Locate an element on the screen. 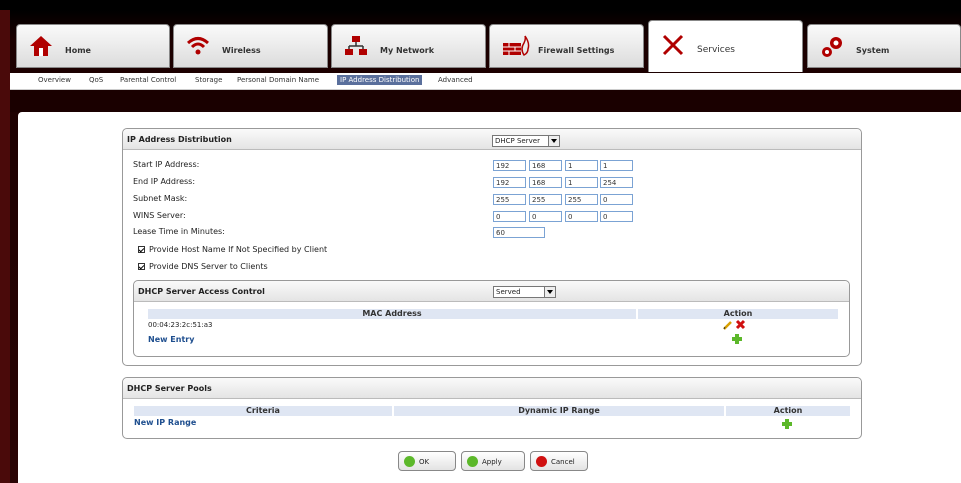 This screenshot has width=961, height=483. access-control-header: DHCP Server Access Control is located at coordinates (491, 291).